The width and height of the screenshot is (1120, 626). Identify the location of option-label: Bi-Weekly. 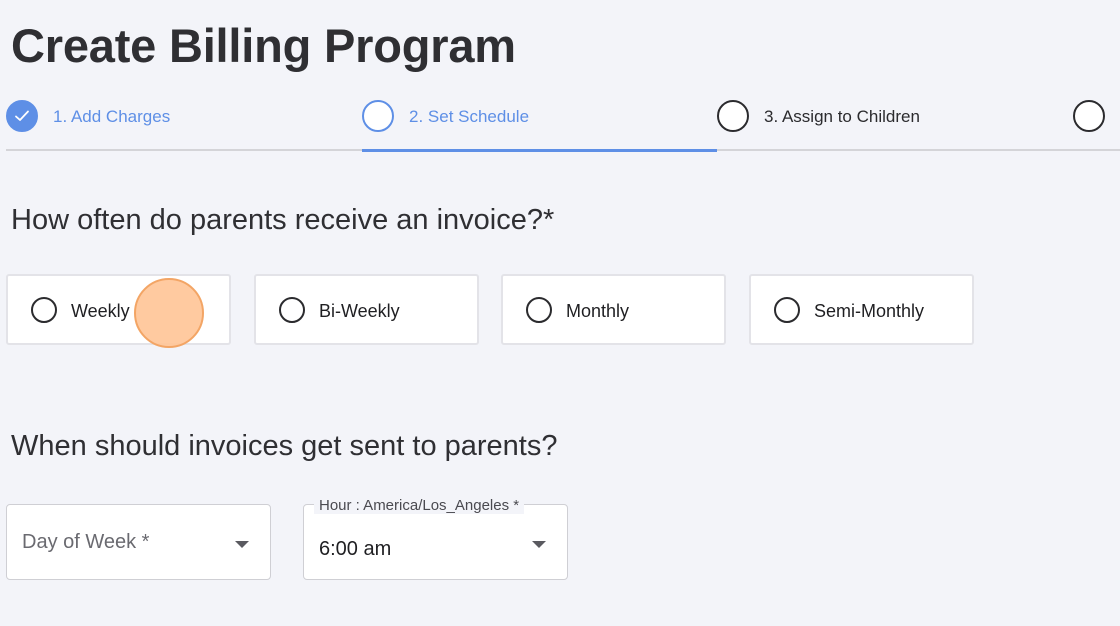
(359, 310).